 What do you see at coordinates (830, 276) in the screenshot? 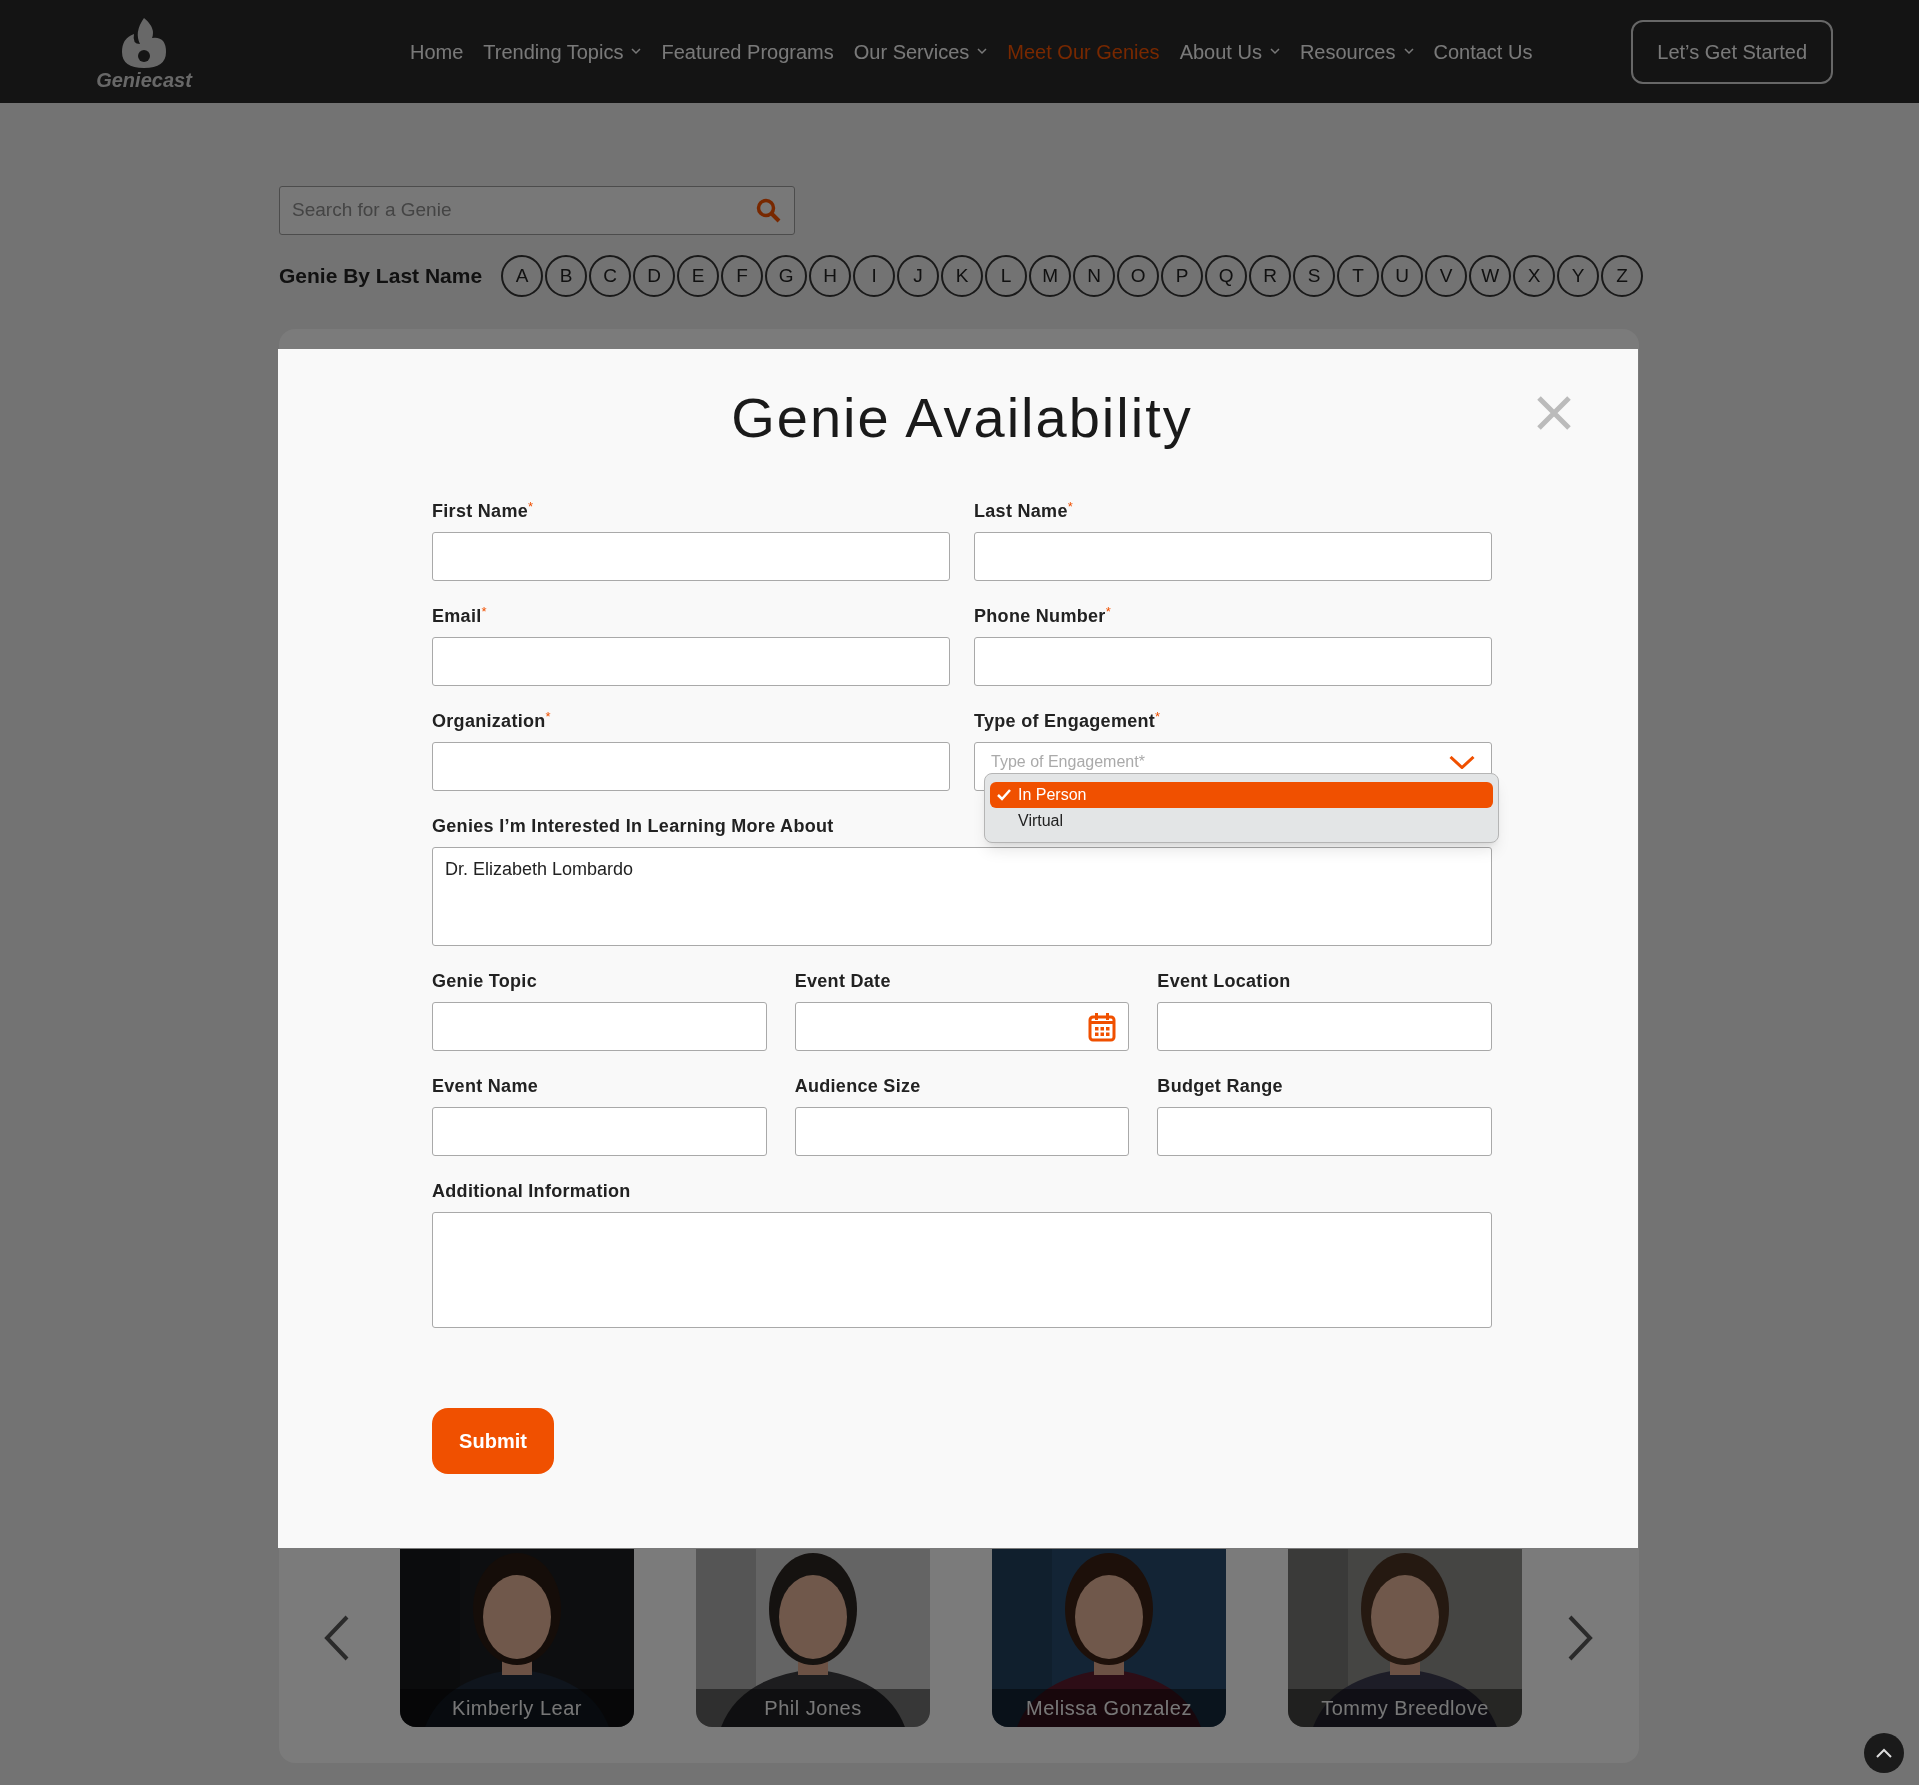
I see `letter-filter: H` at bounding box center [830, 276].